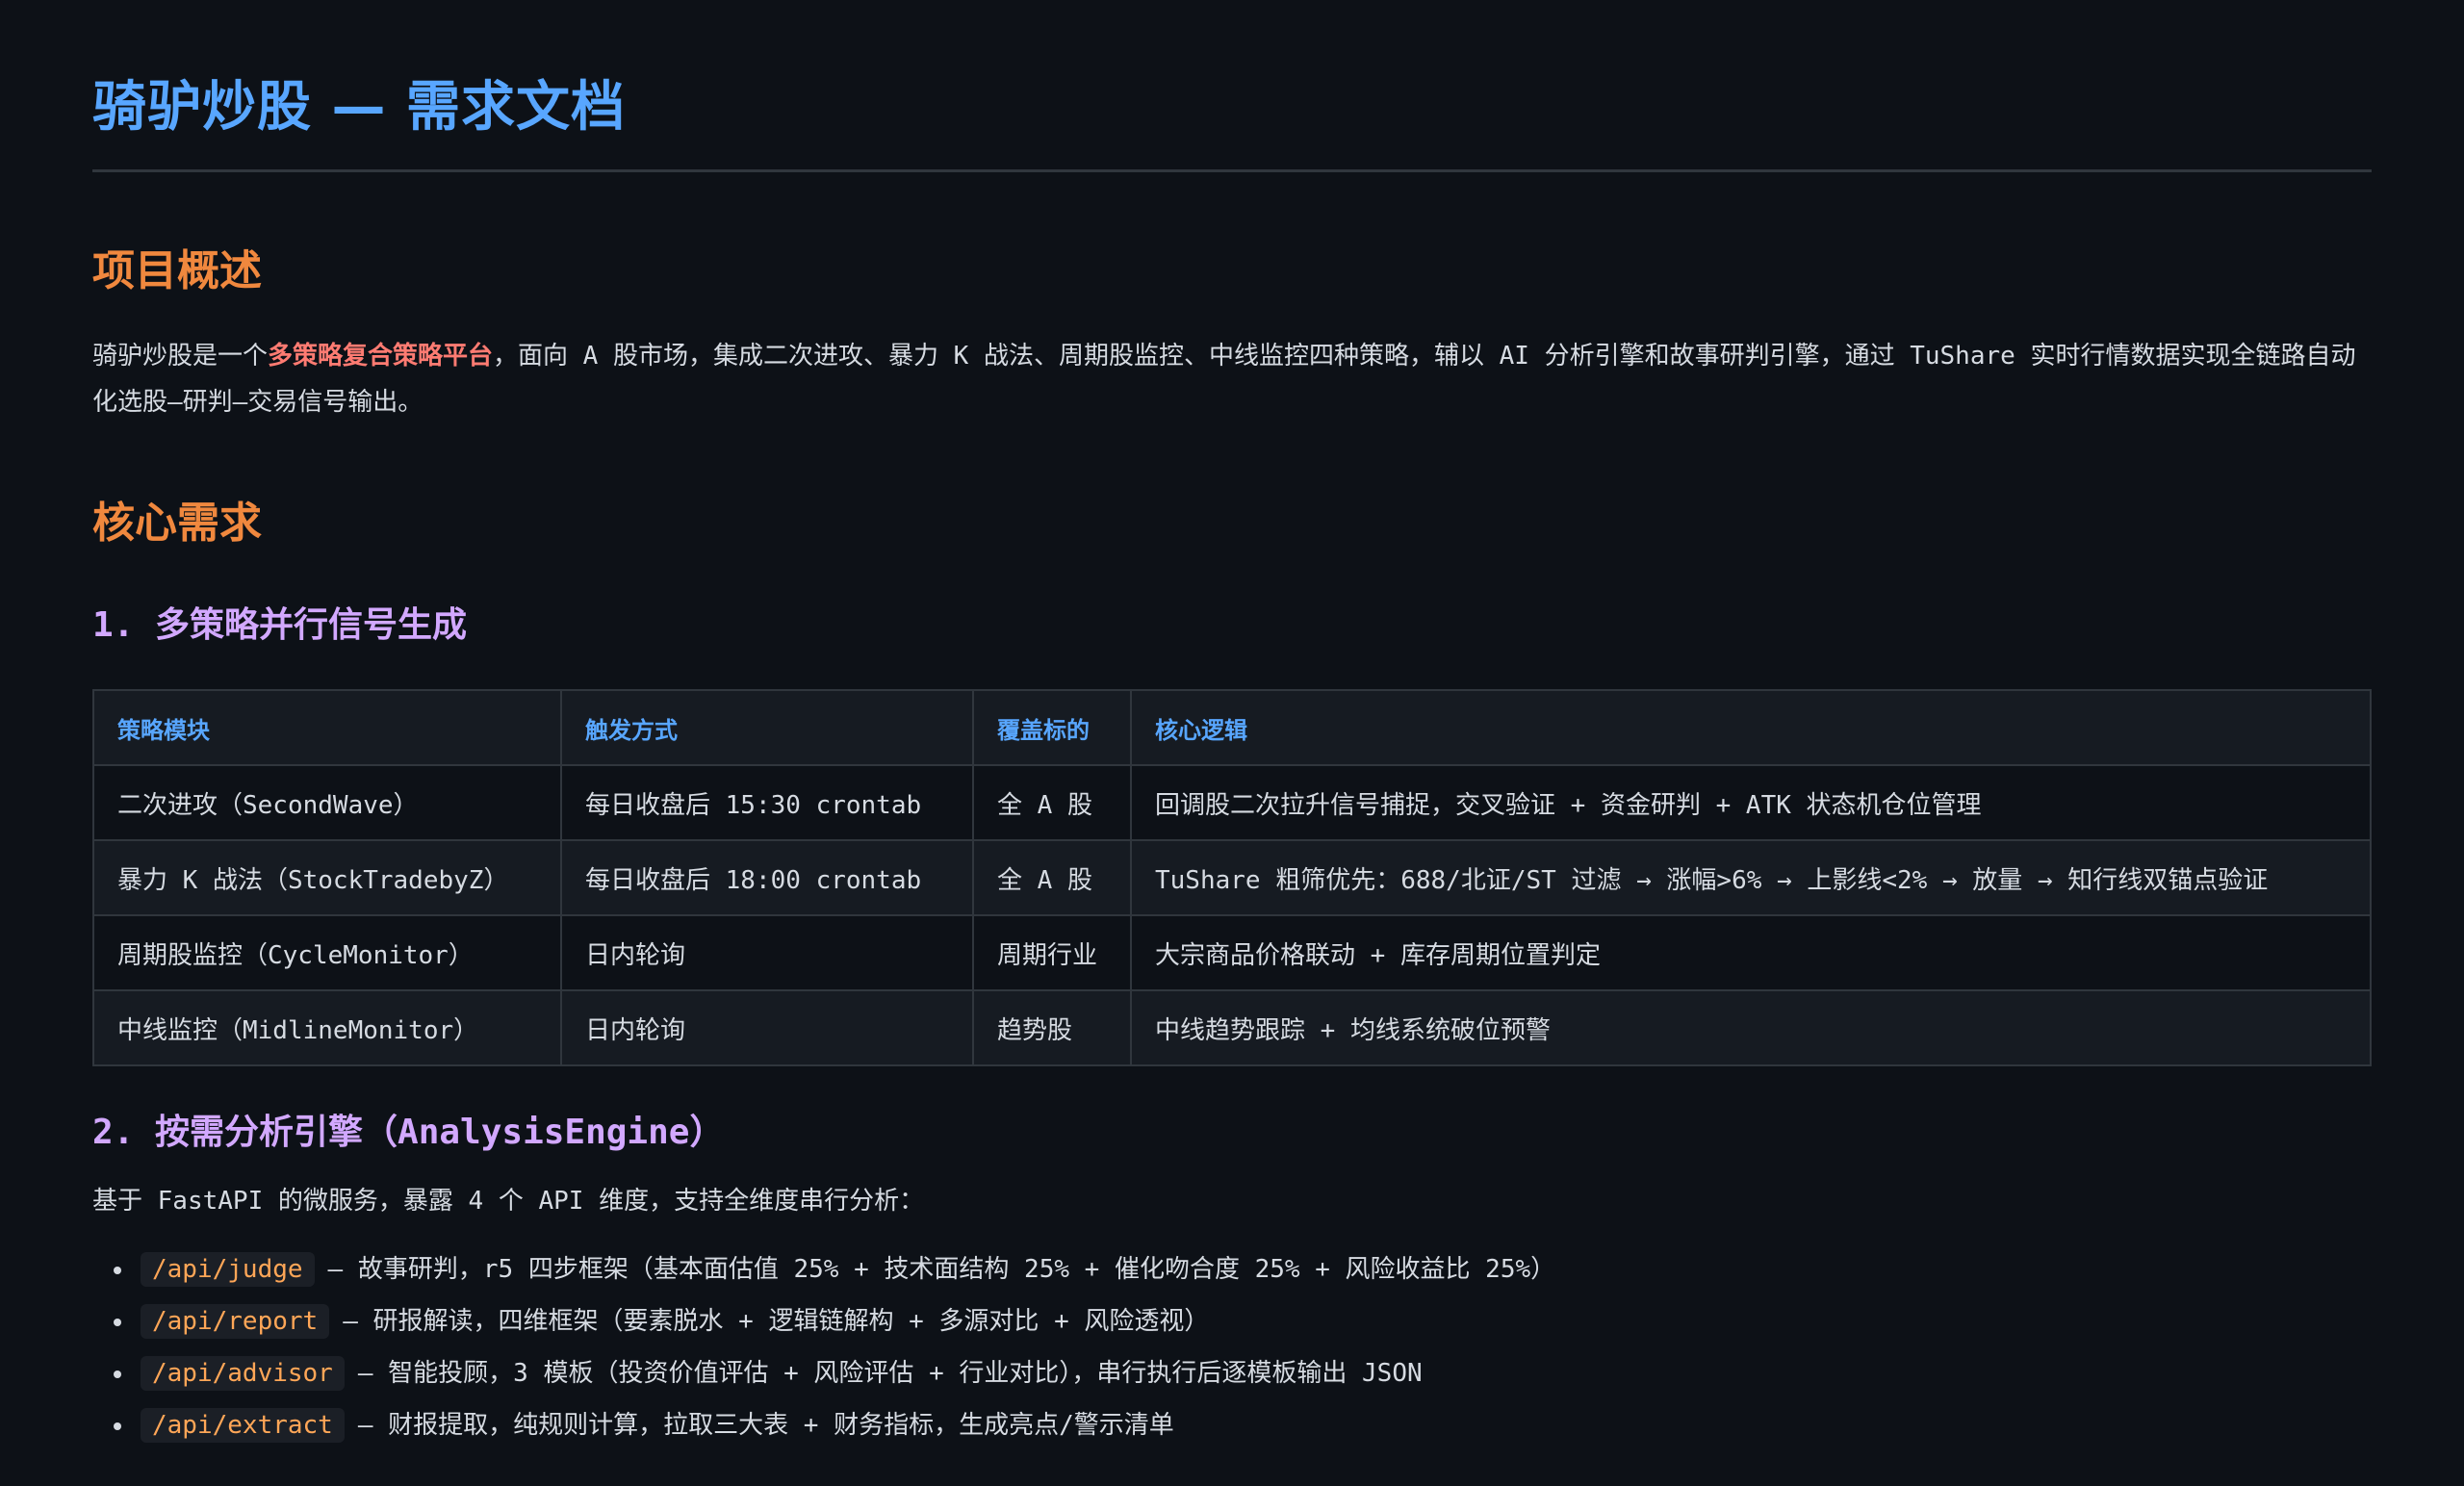 Image resolution: width=2464 pixels, height=1486 pixels. Describe the element at coordinates (327, 728) in the screenshot. I see `table-header-module: 策略模块` at that location.